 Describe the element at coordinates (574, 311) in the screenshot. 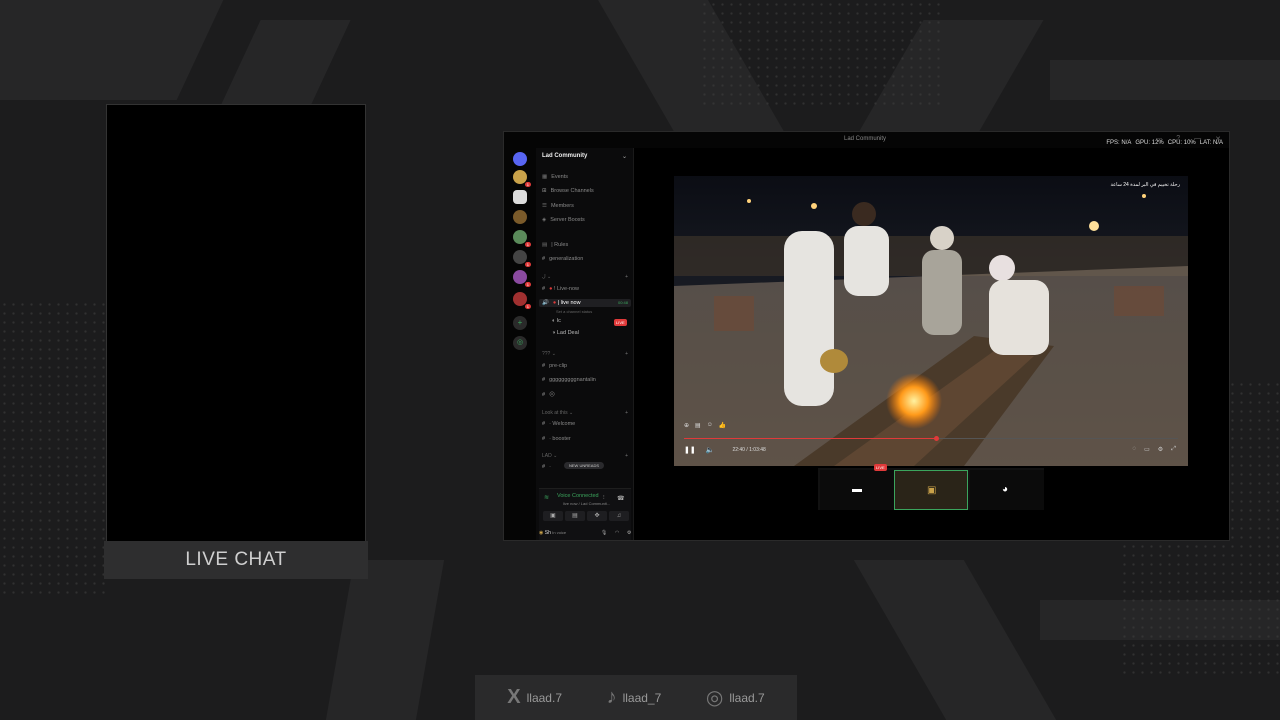

I see `channel-status: Set a channel status` at that location.